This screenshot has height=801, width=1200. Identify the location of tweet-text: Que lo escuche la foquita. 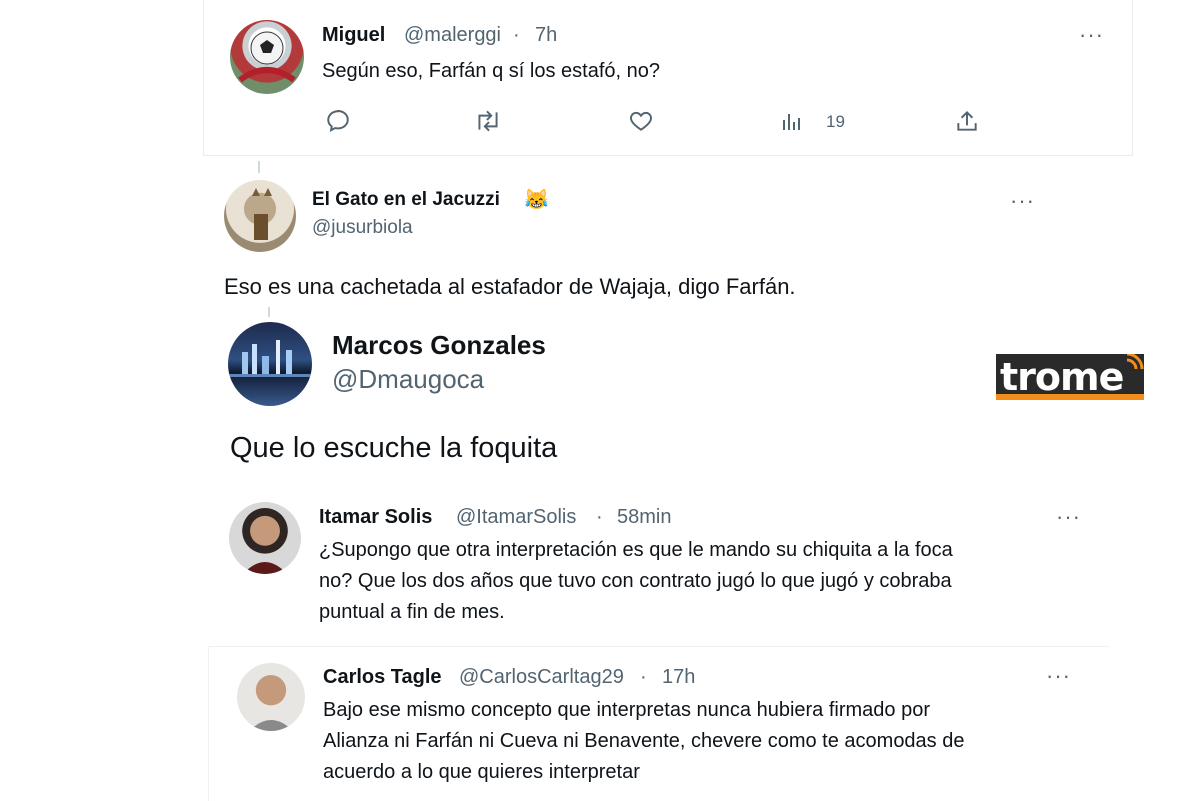
(394, 448).